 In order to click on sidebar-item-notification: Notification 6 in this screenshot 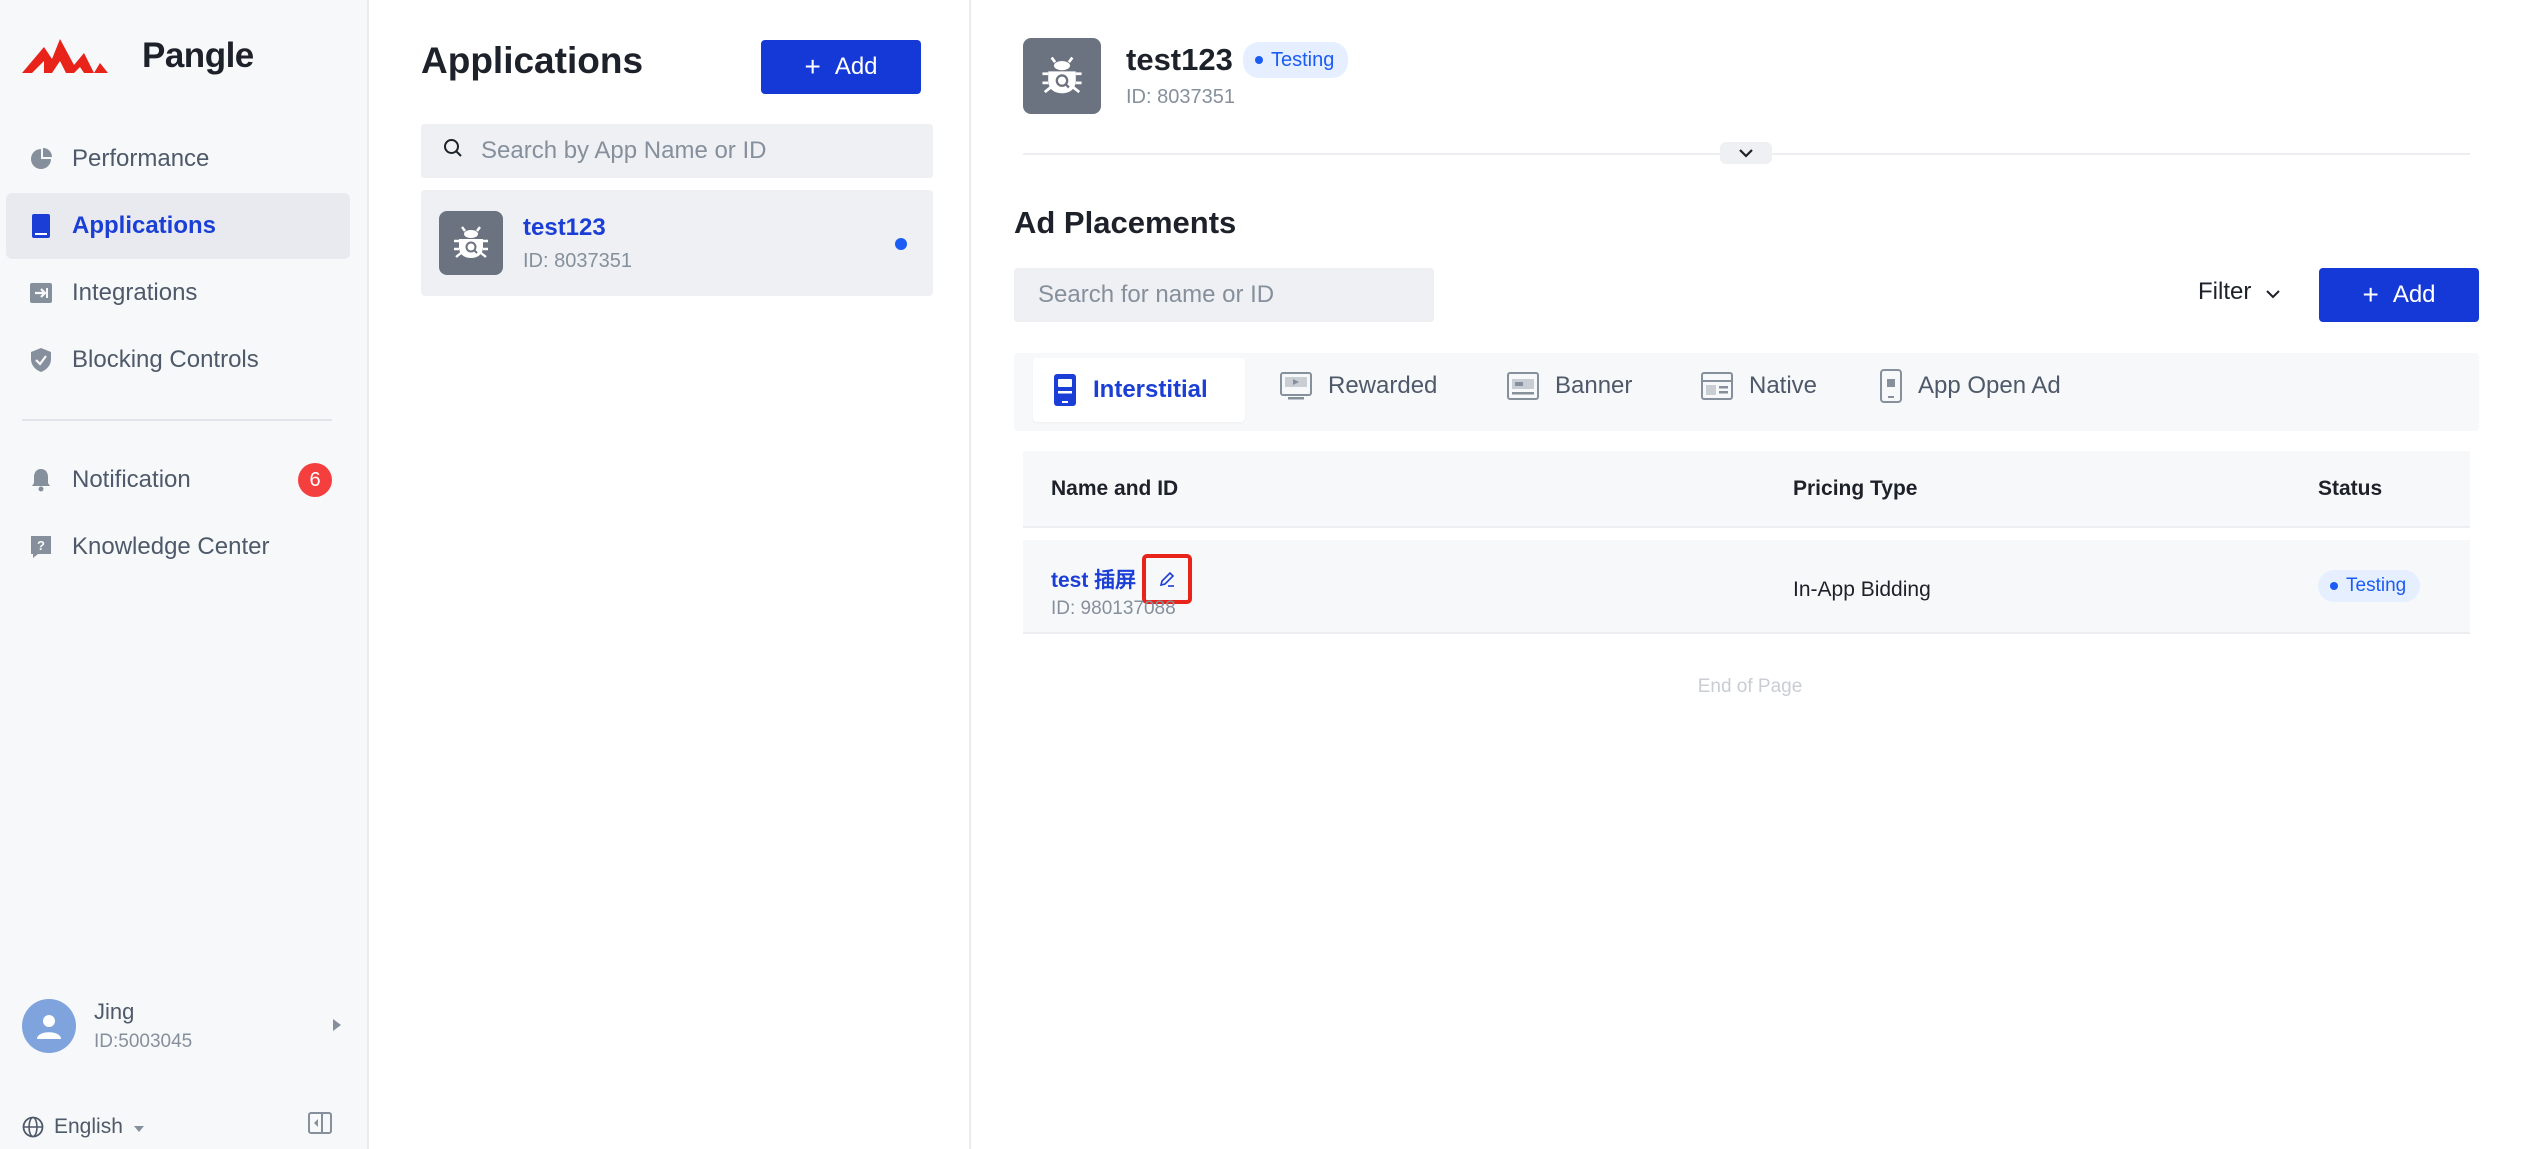, I will do `click(178, 480)`.